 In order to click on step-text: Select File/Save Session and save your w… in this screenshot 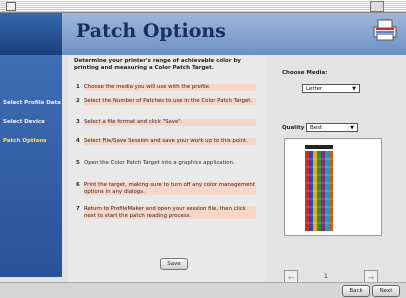, I will do `click(170, 141)`.